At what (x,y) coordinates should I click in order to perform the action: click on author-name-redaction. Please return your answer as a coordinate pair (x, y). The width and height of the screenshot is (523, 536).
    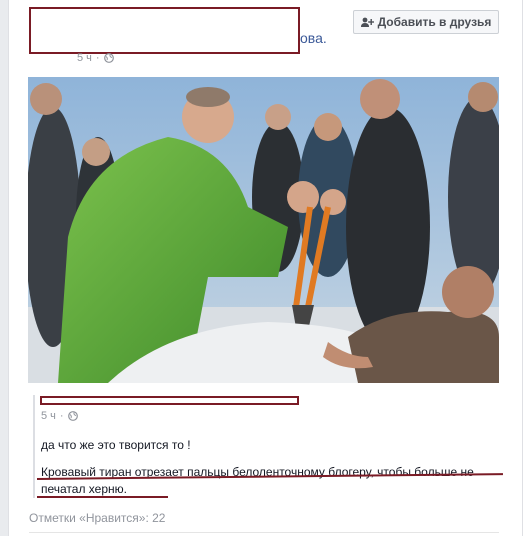
    Looking at the image, I should click on (164, 30).